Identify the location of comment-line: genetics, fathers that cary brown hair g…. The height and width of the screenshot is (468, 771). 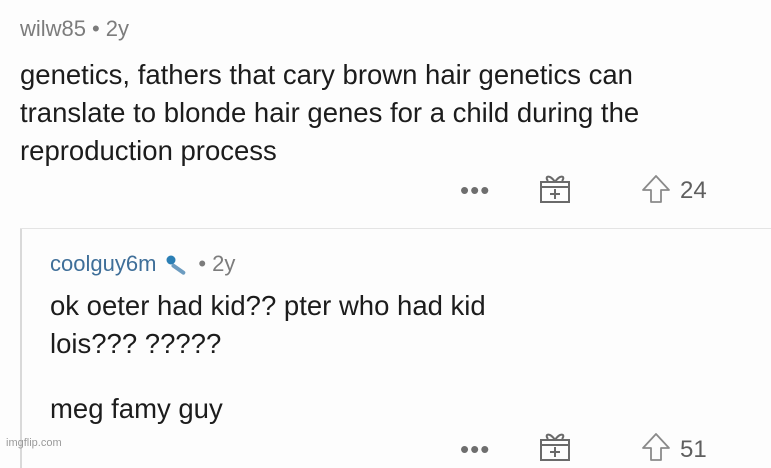
(326, 74).